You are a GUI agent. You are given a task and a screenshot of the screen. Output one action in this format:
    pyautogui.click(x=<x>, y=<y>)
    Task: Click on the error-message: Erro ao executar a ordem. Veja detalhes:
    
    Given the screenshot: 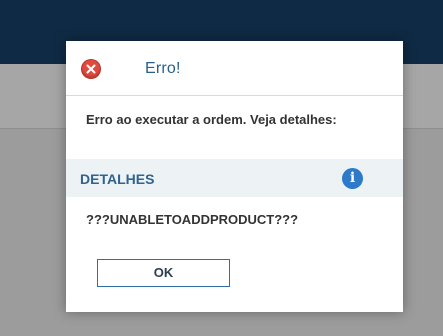 What is the action you would take?
    pyautogui.click(x=211, y=119)
    